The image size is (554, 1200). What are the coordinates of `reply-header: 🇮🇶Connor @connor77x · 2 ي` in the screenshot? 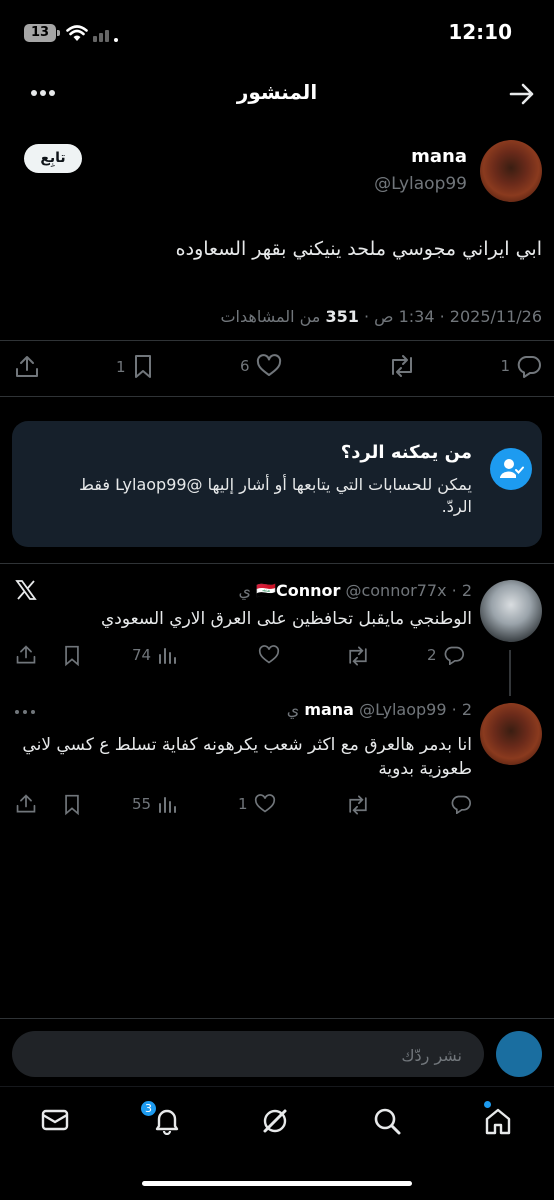 It's located at (355, 590).